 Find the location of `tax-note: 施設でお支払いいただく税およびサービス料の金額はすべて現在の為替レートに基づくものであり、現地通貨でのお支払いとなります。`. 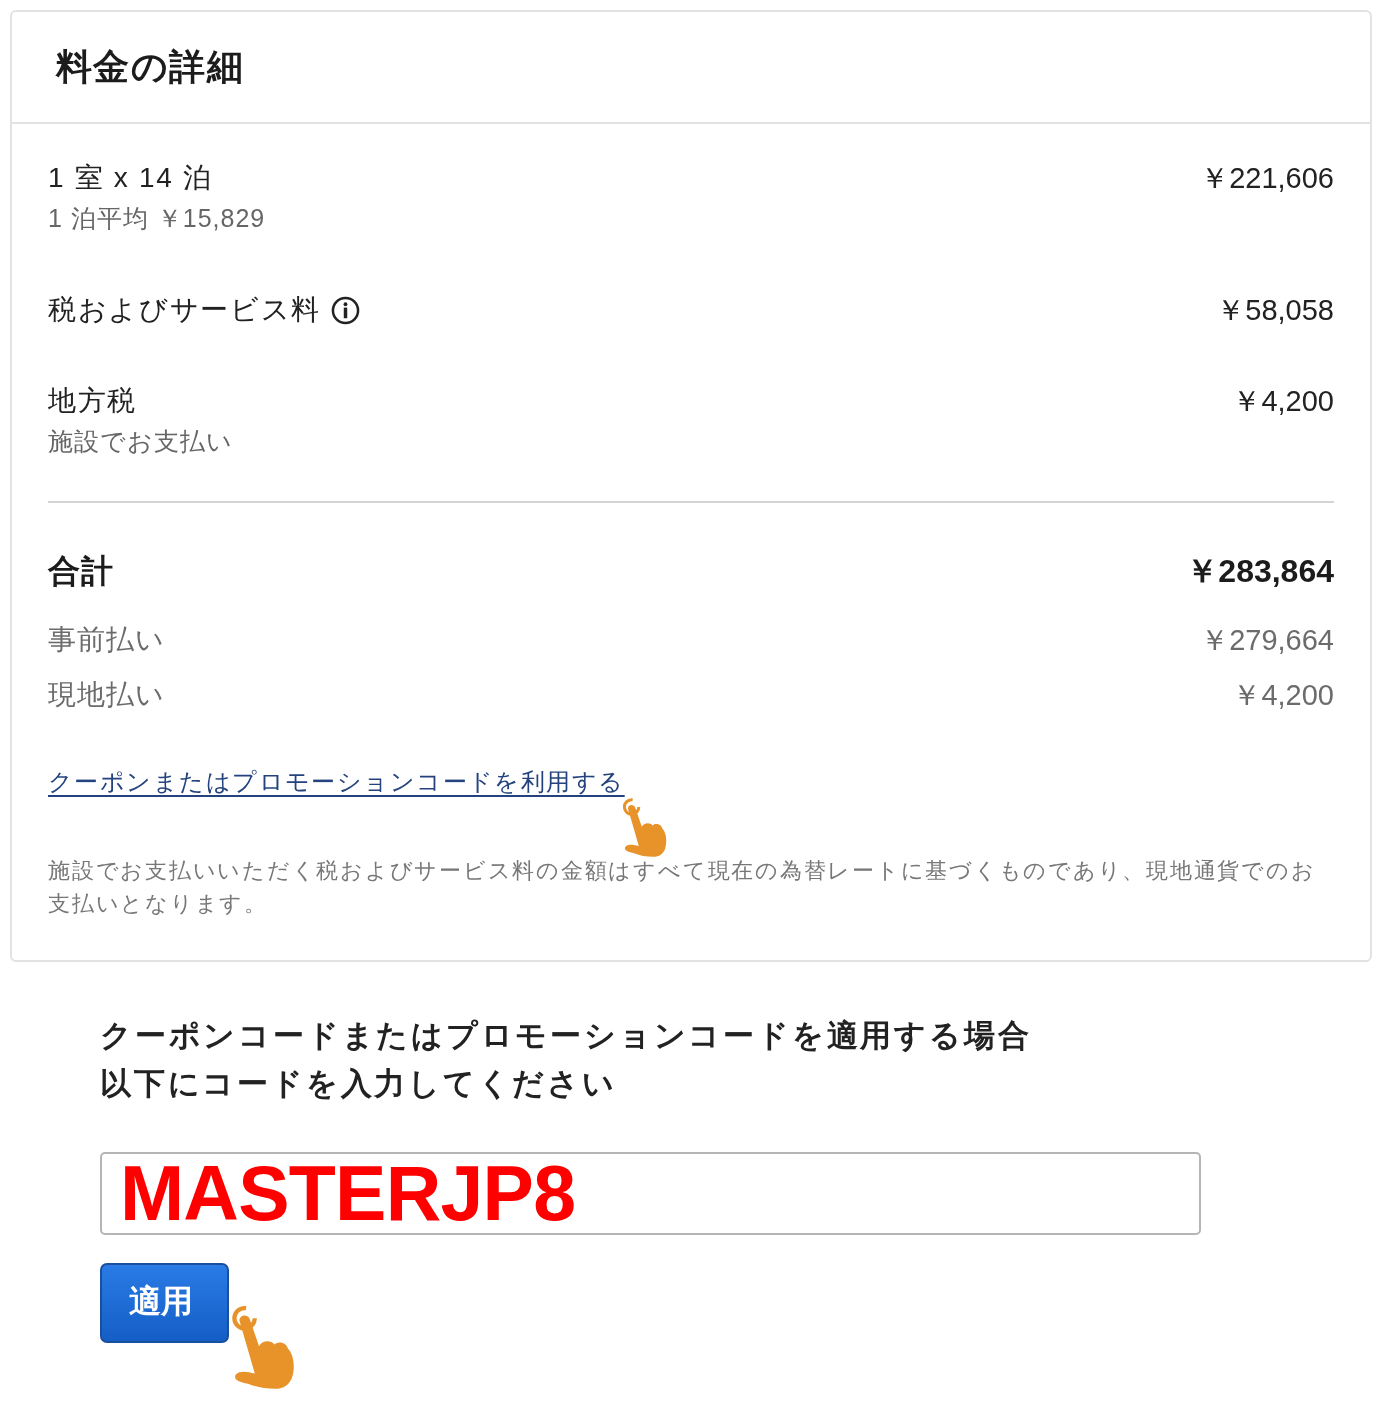

tax-note: 施設でお支払いいただく税およびサービス料の金額はすべて現在の為替レートに基づくものであり、現地通貨でのお支払いとなります。 is located at coordinates (682, 887).